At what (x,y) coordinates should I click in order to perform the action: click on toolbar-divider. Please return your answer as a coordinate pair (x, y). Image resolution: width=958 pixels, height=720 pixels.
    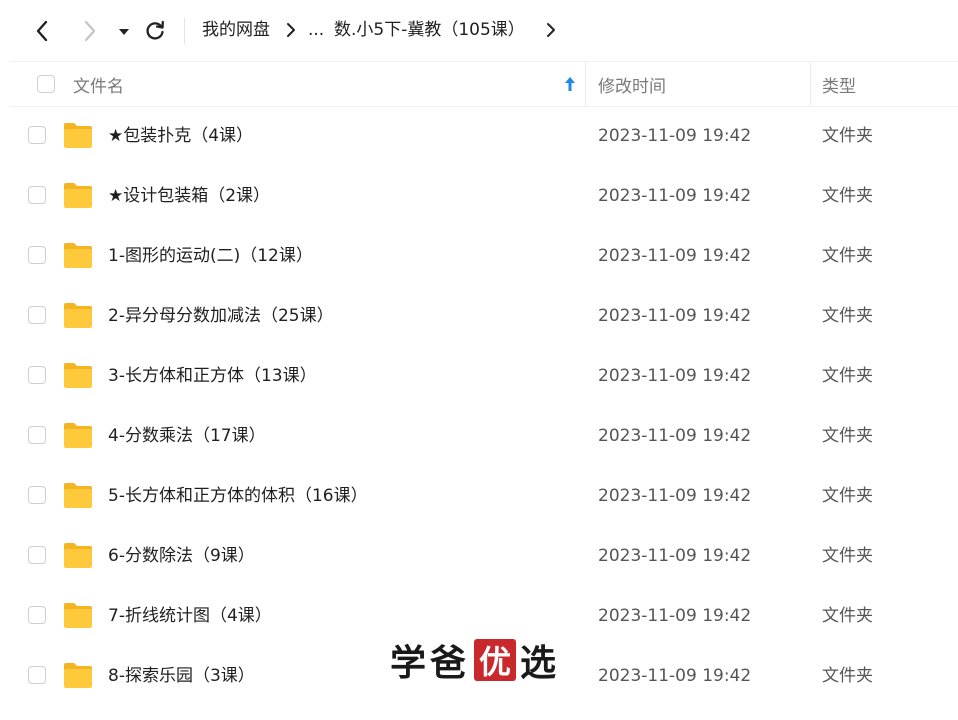
    Looking at the image, I should click on (184, 31).